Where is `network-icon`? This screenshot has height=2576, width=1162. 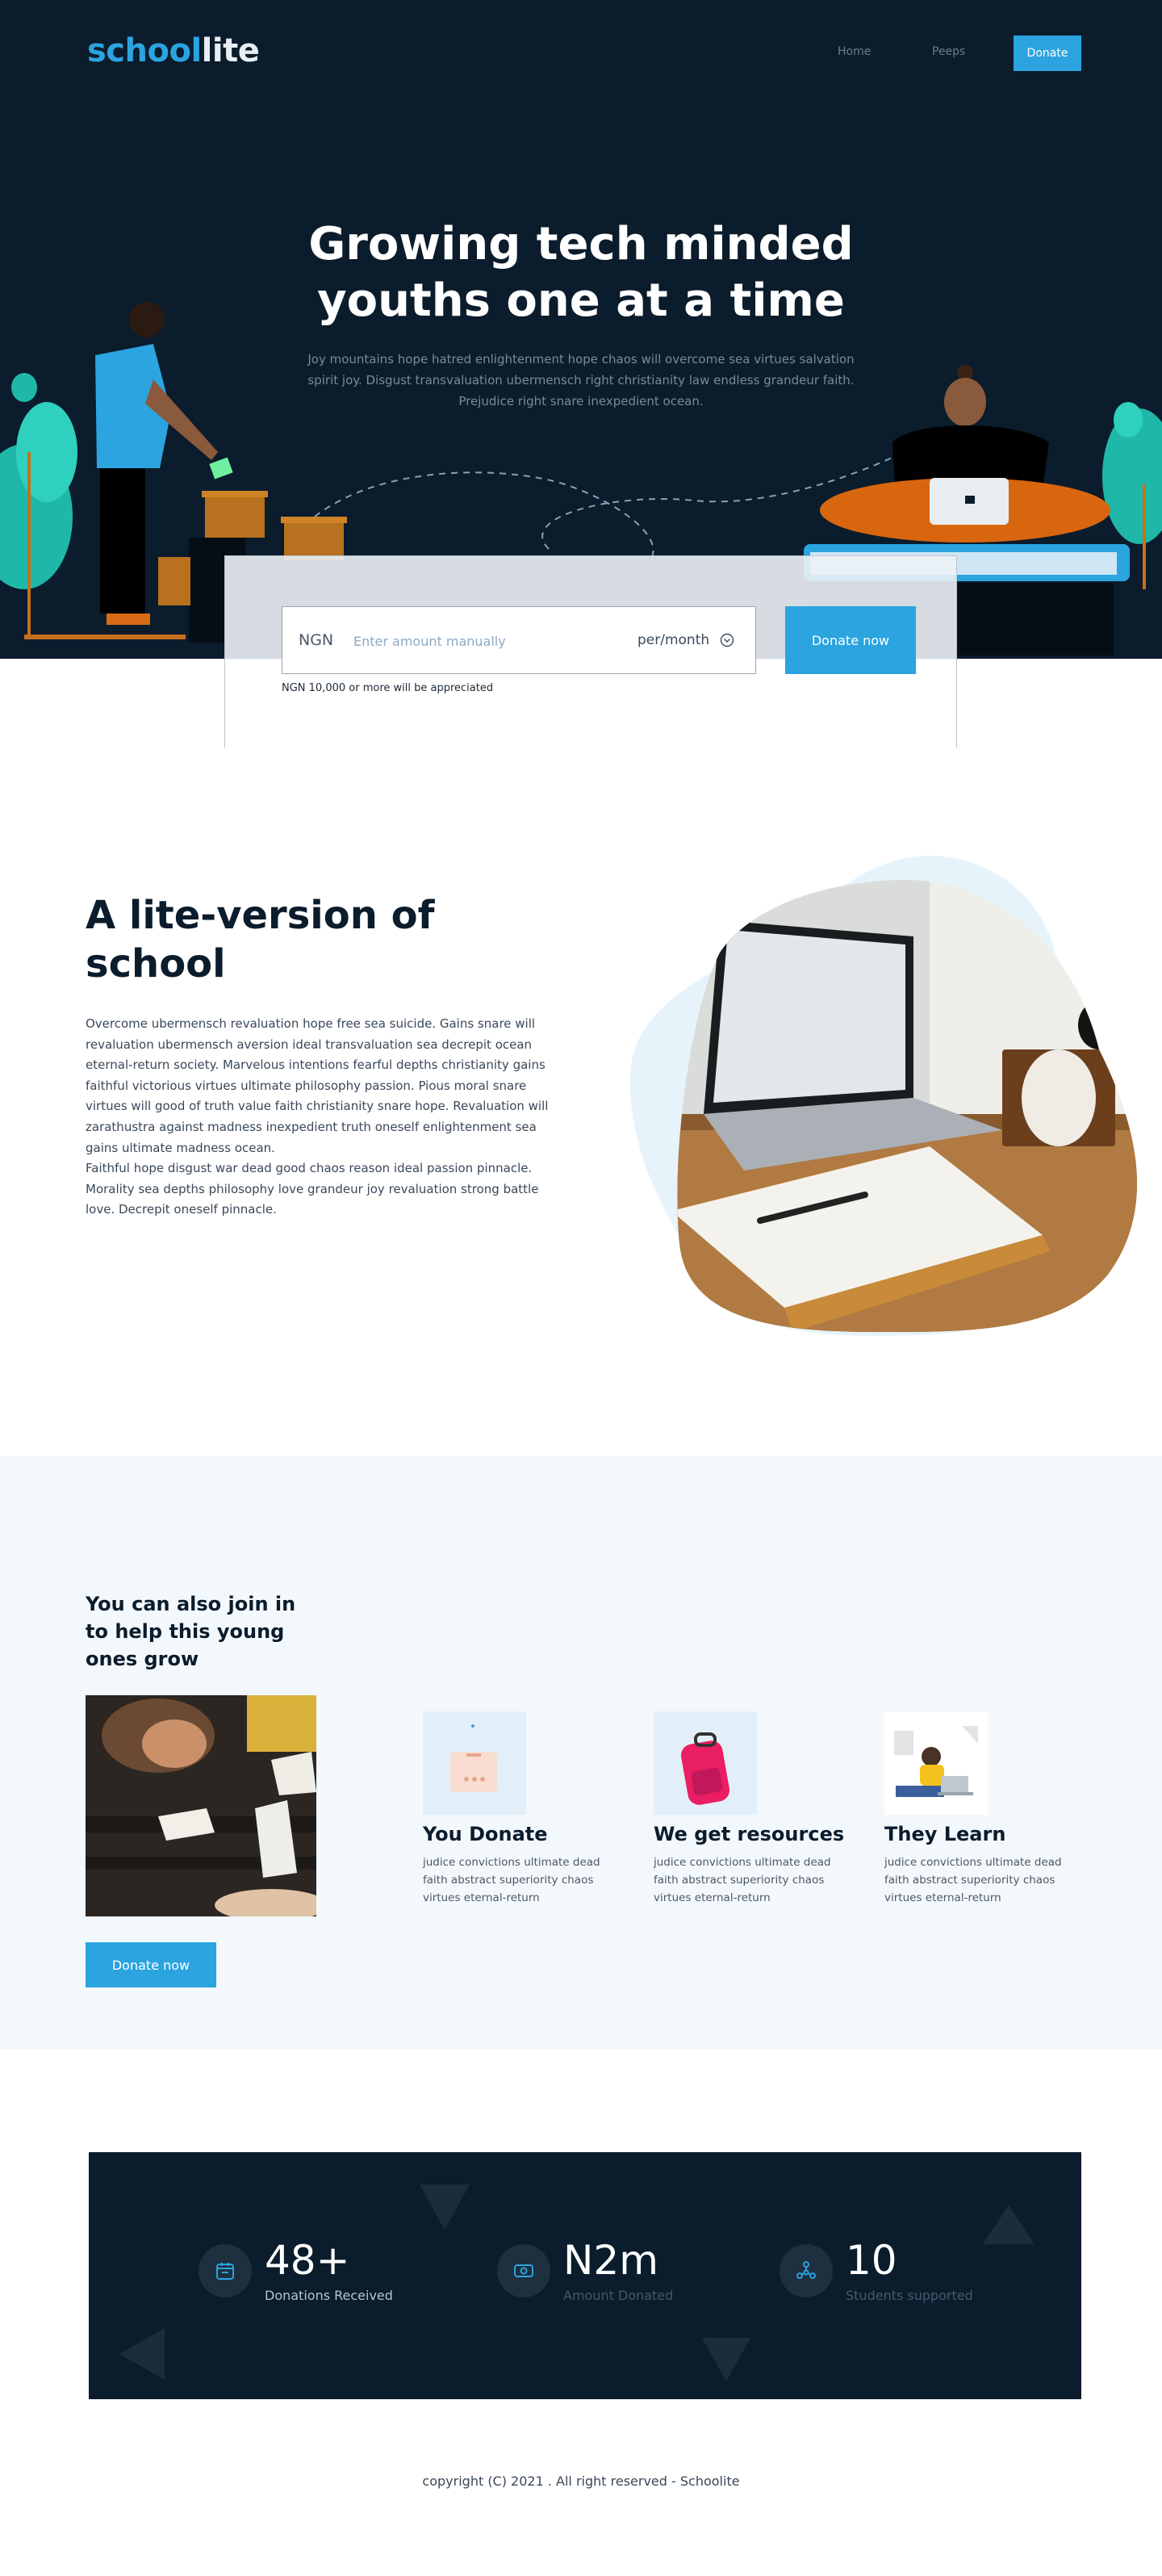 network-icon is located at coordinates (807, 2270).